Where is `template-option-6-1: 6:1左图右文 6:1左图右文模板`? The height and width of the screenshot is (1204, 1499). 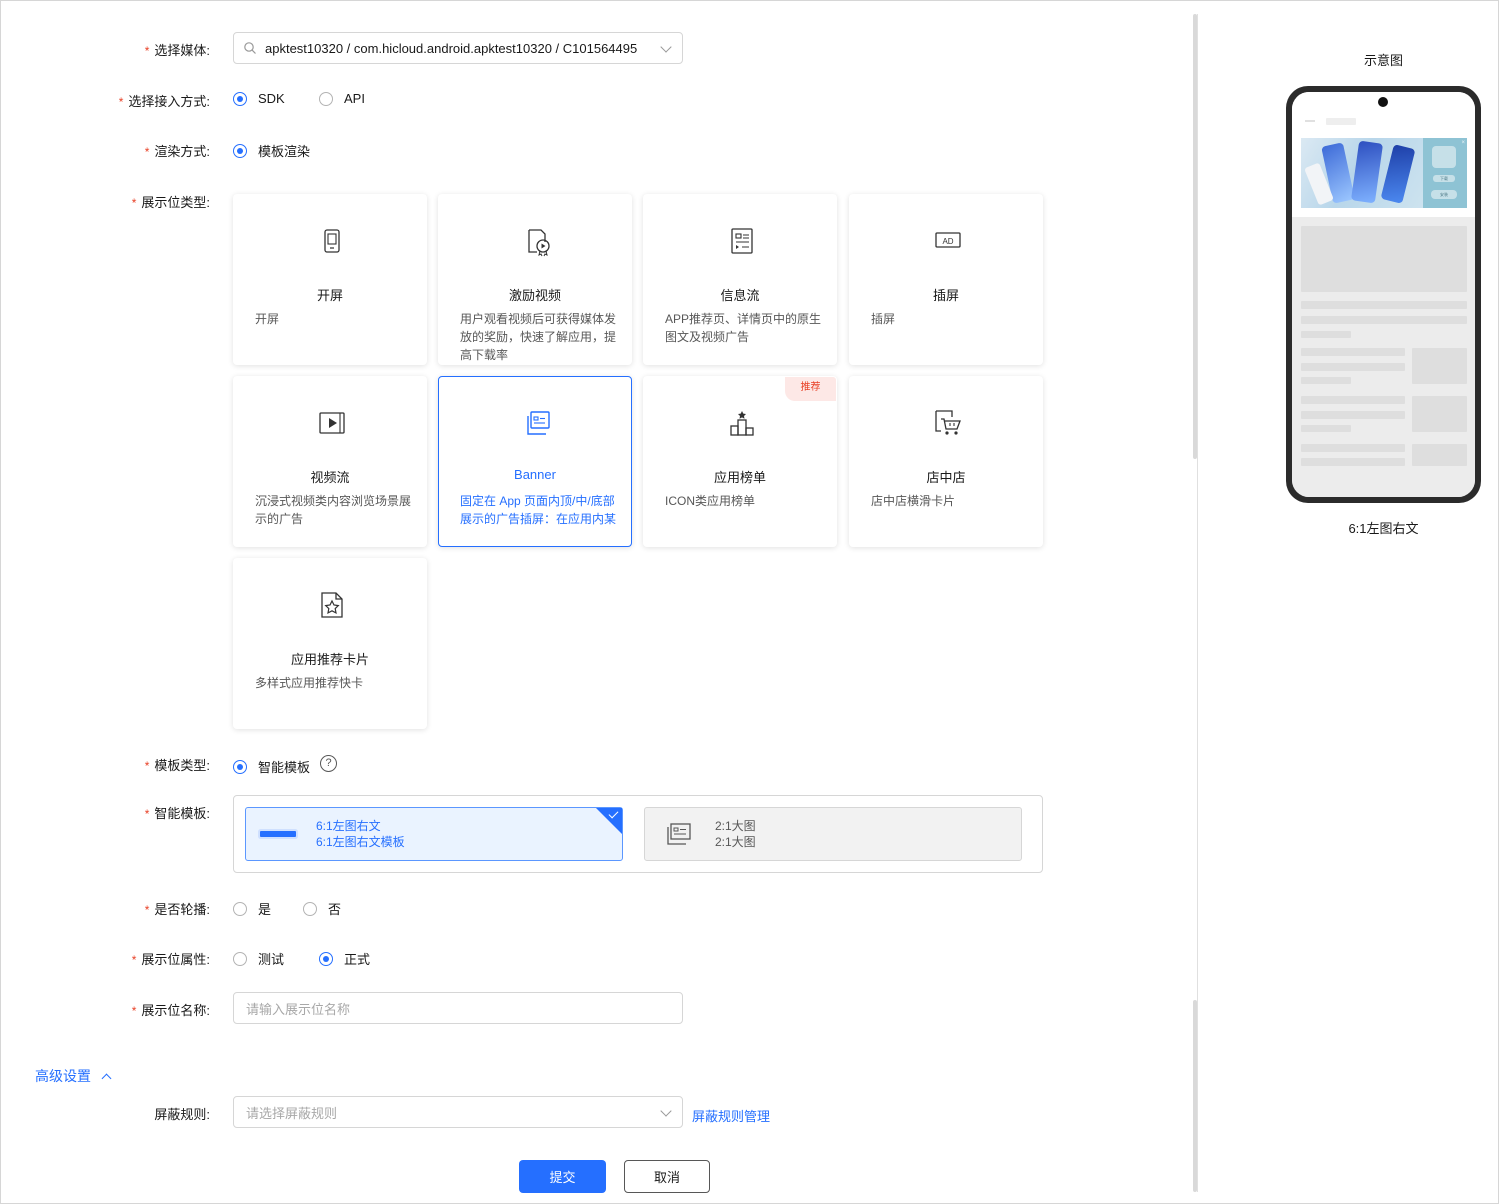 template-option-6-1: 6:1左图右文 6:1左图右文模板 is located at coordinates (434, 834).